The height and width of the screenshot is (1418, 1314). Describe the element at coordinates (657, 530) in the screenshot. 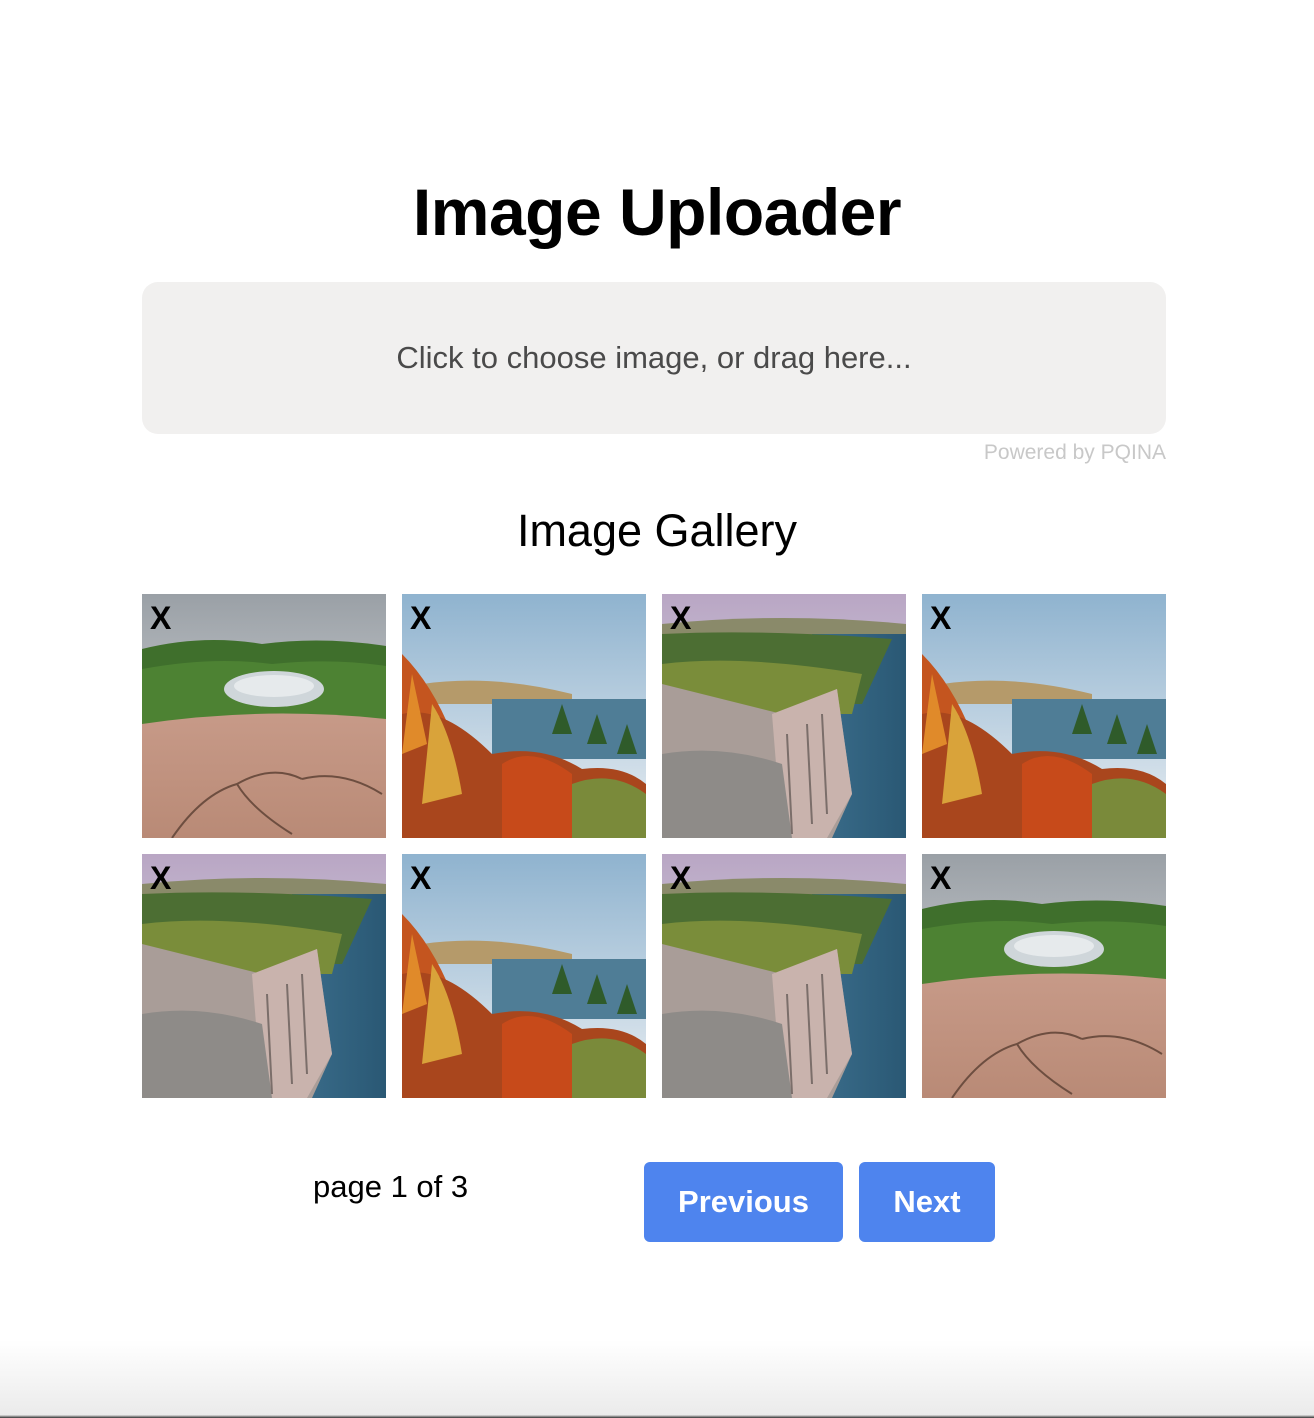

I see `gallery-title: Image Gallery` at that location.